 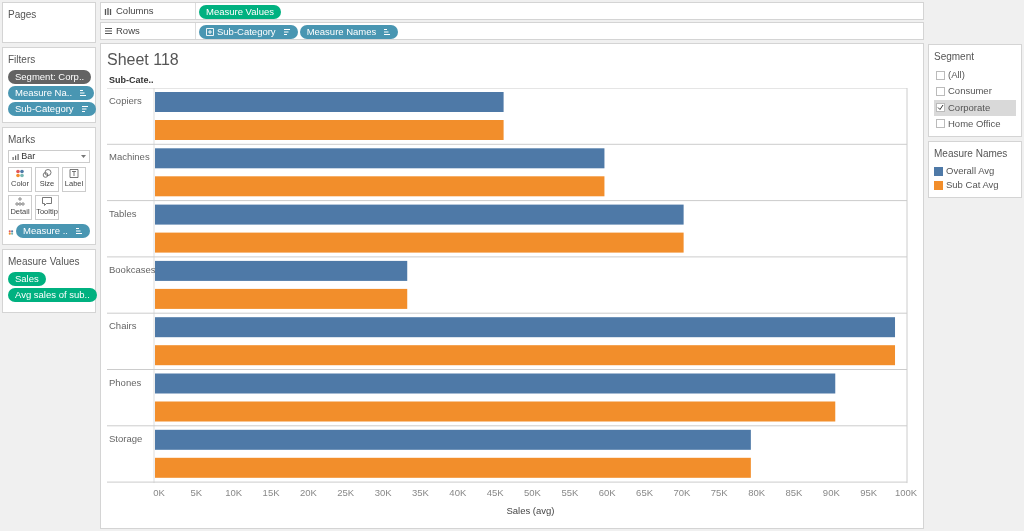 I want to click on axis-tick-label: 100K, so click(x=905, y=492).